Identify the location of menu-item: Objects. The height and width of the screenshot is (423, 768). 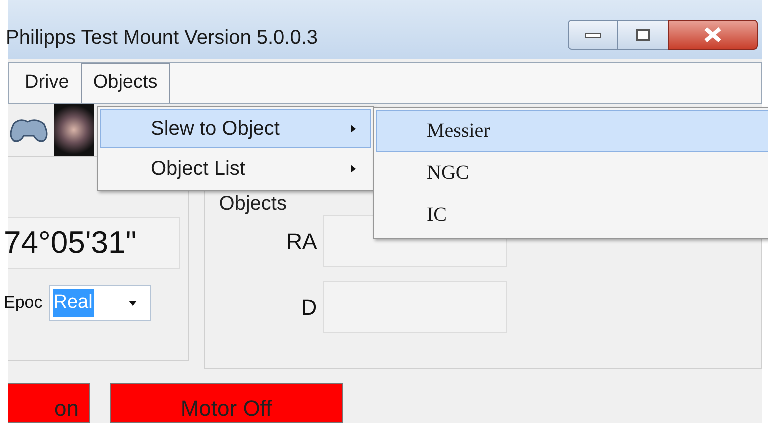
(125, 83).